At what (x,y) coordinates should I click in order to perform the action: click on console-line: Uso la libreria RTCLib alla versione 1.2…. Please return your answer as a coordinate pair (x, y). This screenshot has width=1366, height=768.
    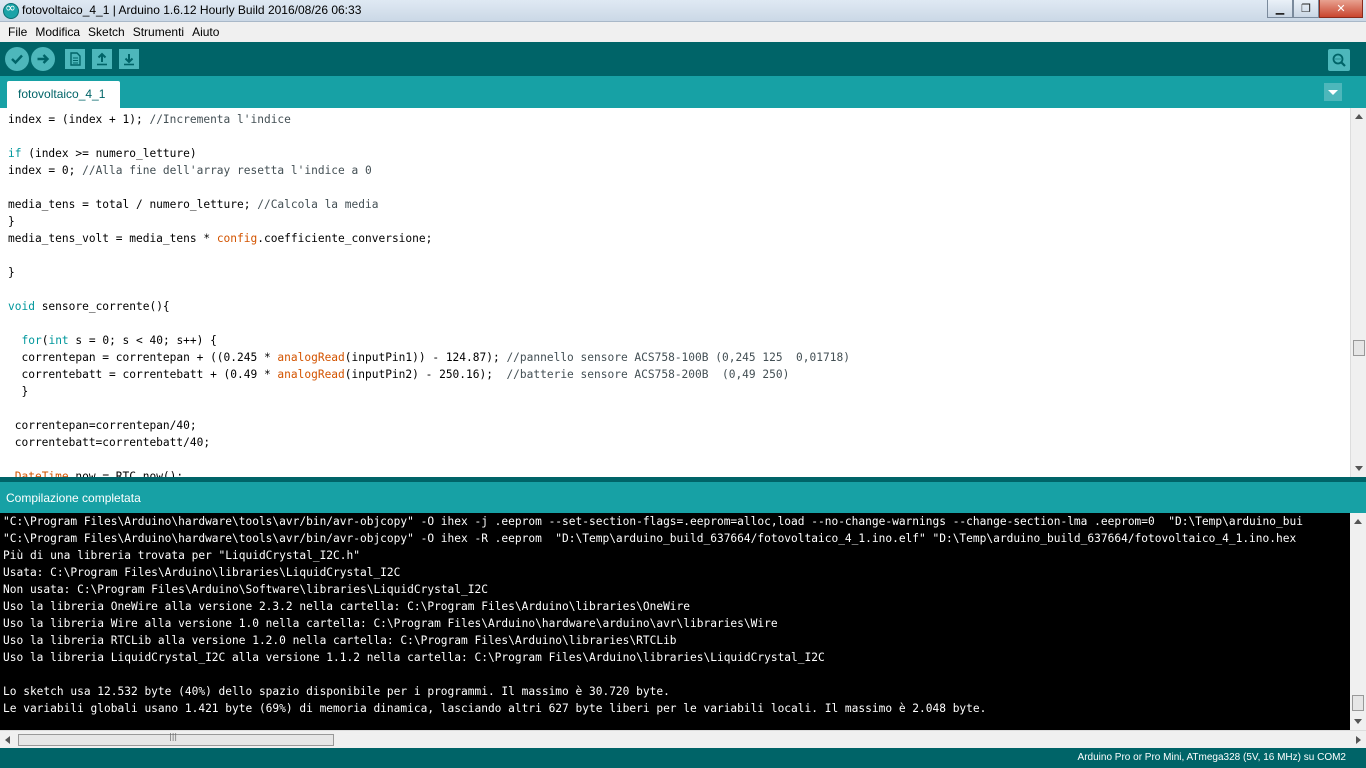
    Looking at the image, I should click on (340, 640).